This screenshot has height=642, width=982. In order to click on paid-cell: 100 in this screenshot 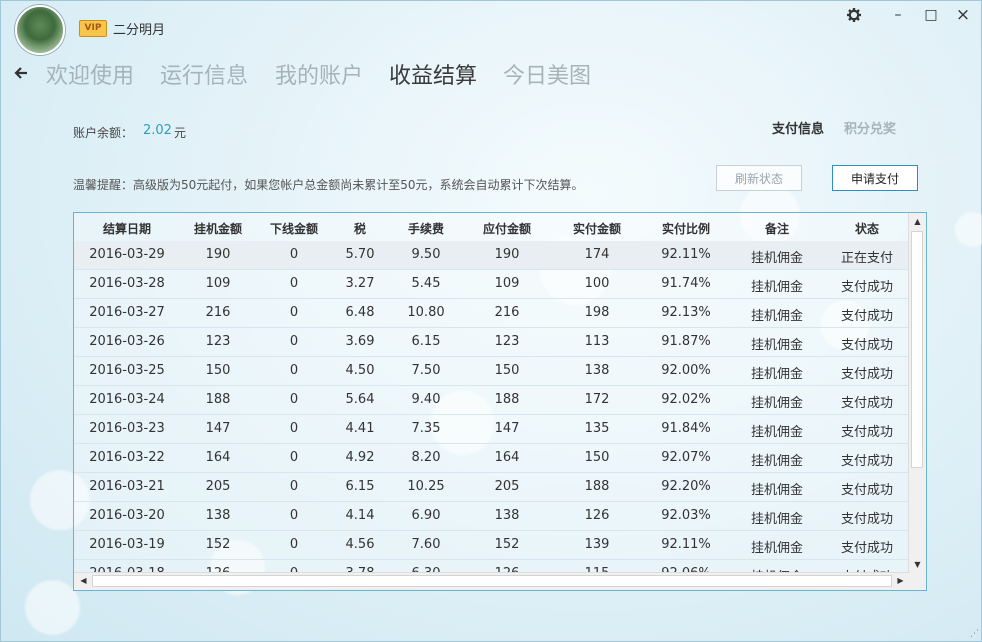, I will do `click(597, 283)`.